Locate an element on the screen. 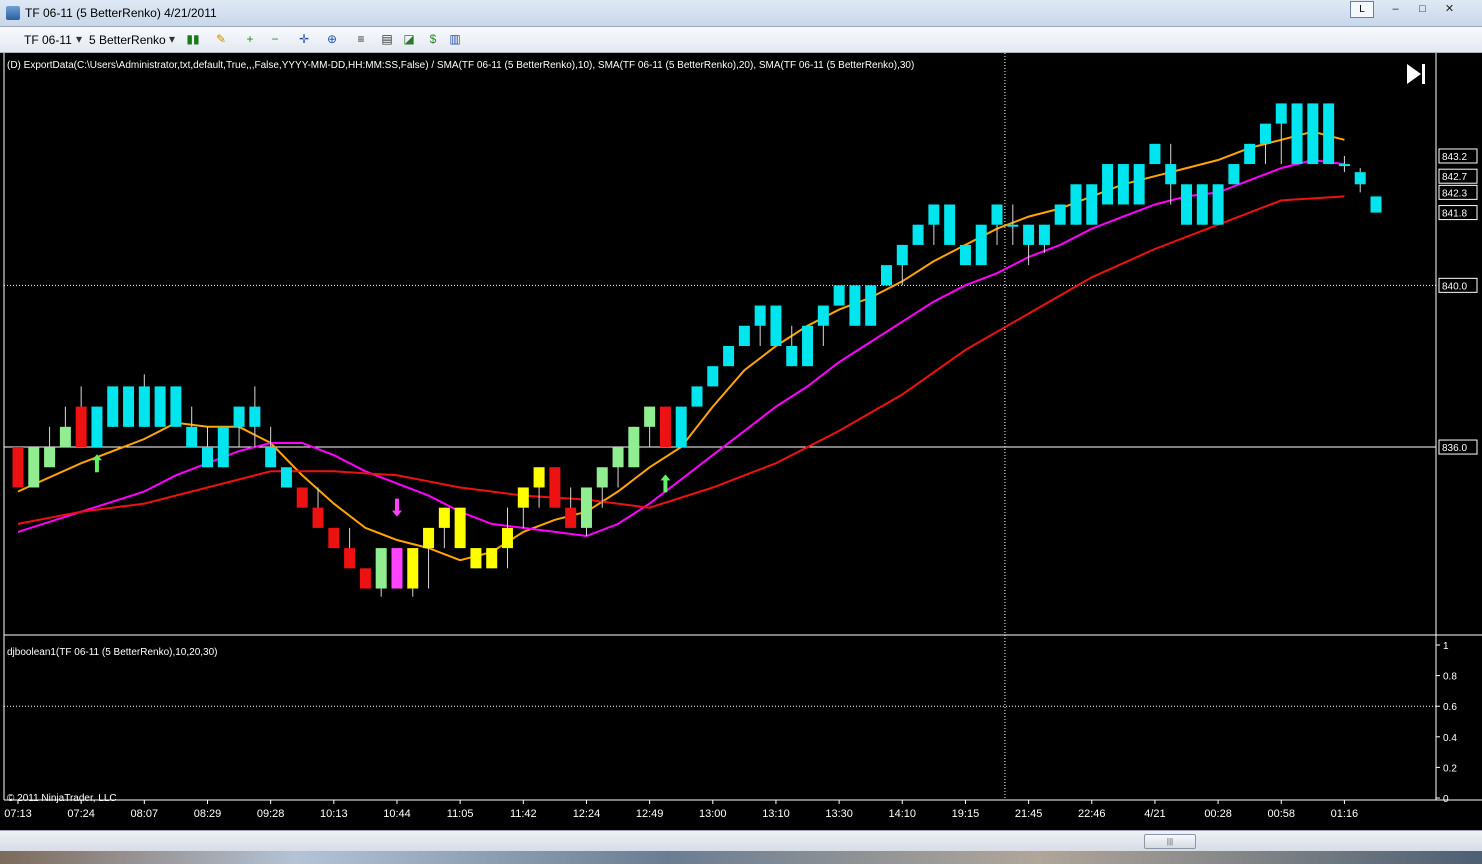 The image size is (1482, 864). link-button: L is located at coordinates (1362, 9).